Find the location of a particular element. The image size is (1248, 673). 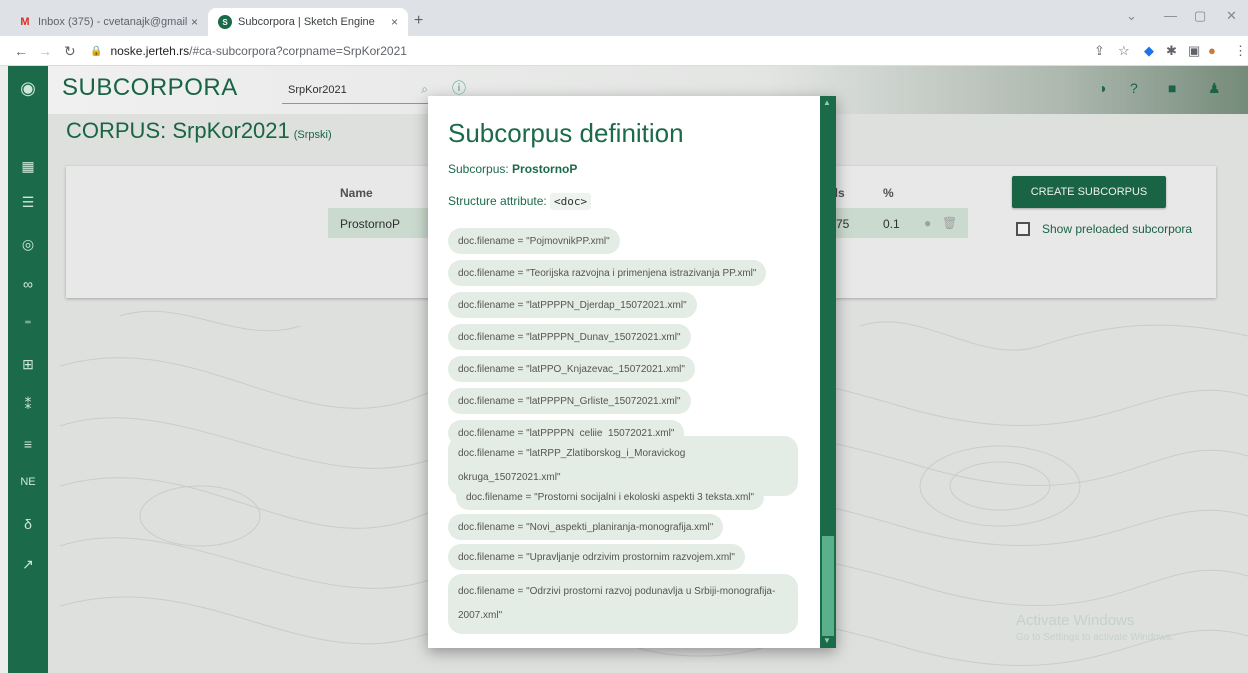

maximize-icon: ▢ is located at coordinates (1200, 16).